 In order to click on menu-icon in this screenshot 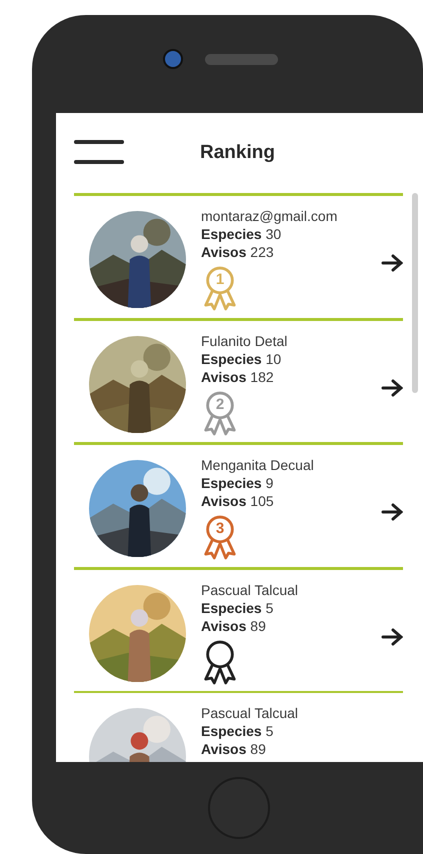, I will do `click(99, 153)`.